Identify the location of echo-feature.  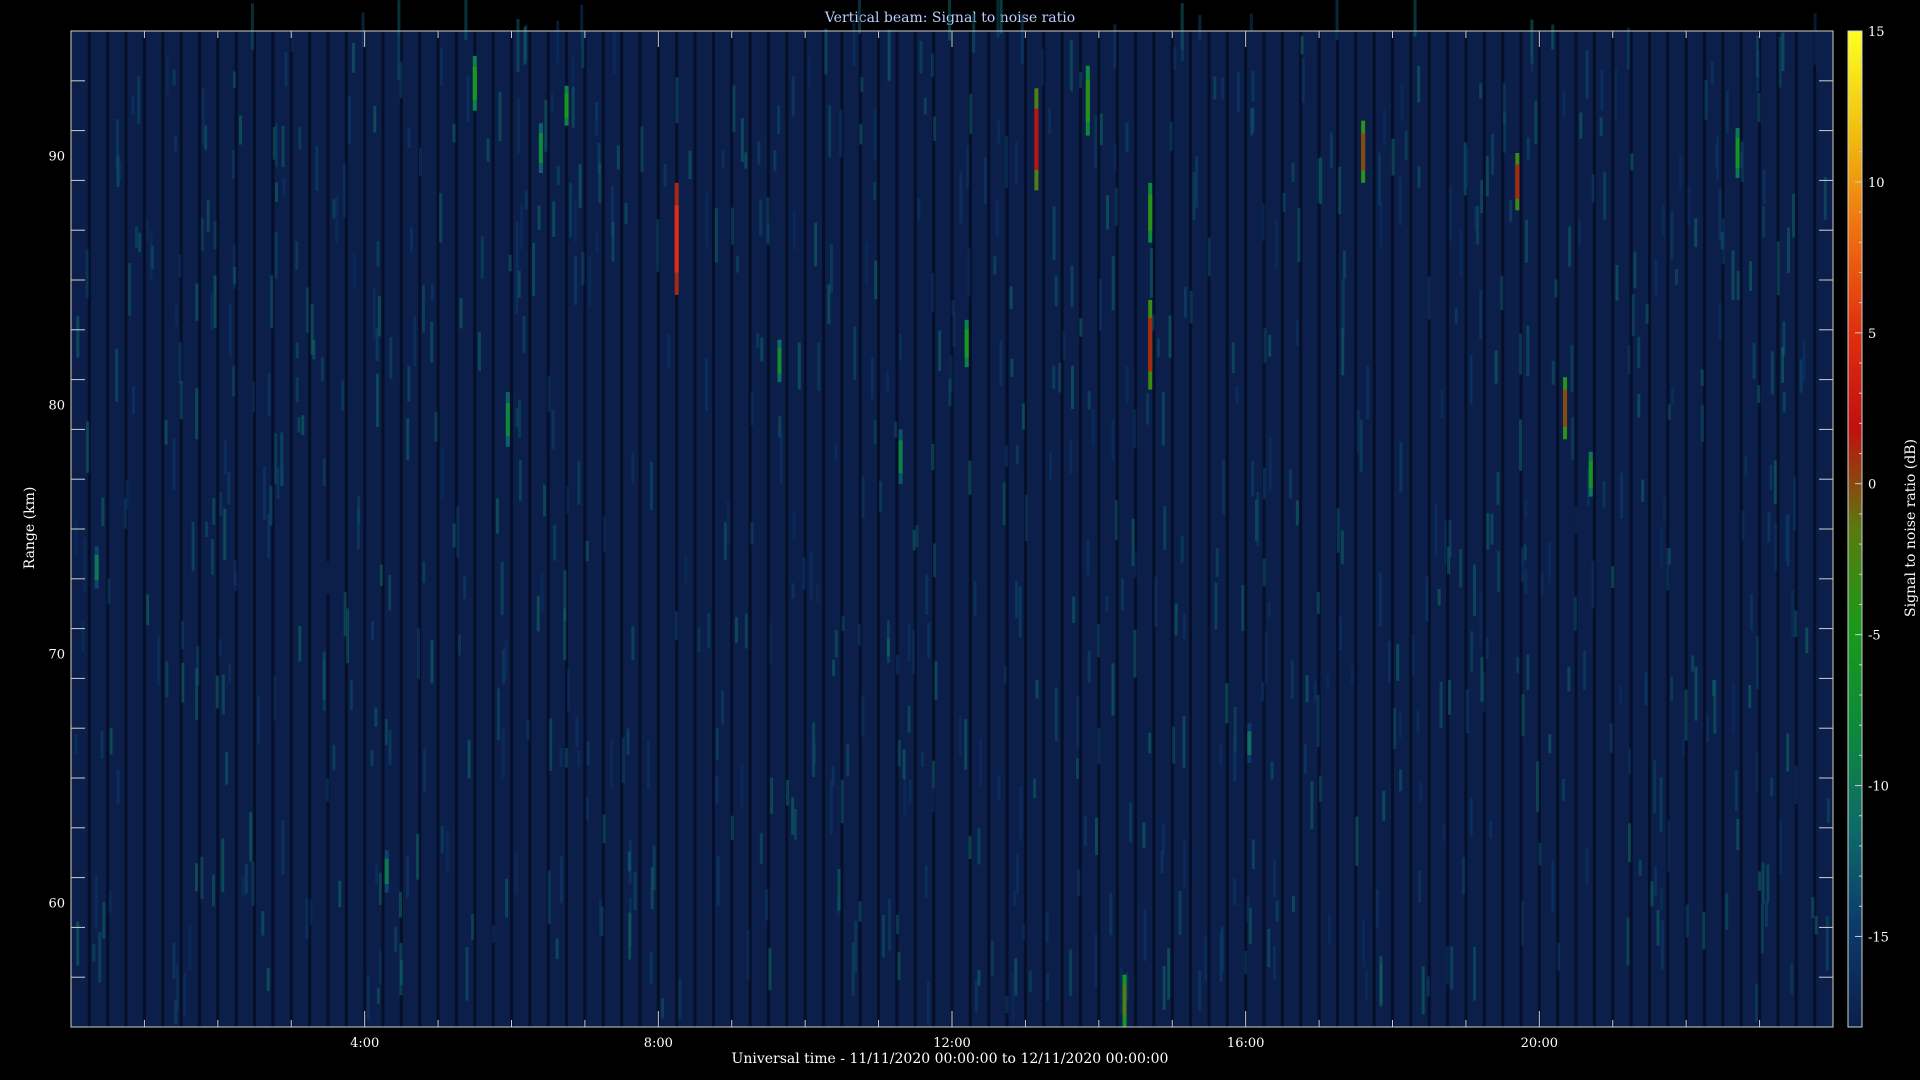
(474, 83).